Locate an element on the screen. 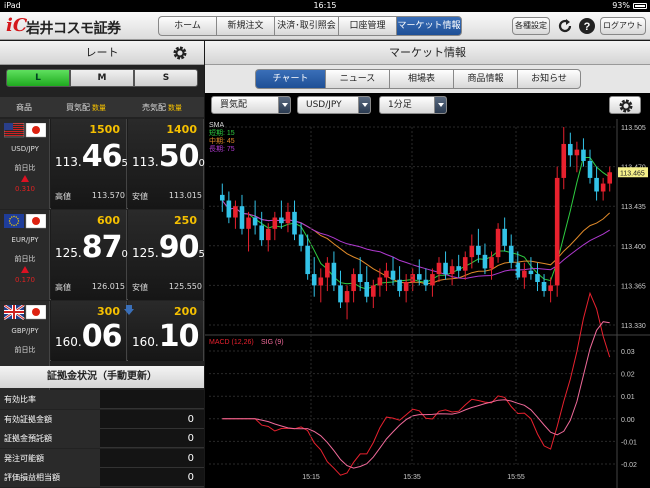 This screenshot has height=488, width=650. market-tab: 商品情報 is located at coordinates (485, 79).